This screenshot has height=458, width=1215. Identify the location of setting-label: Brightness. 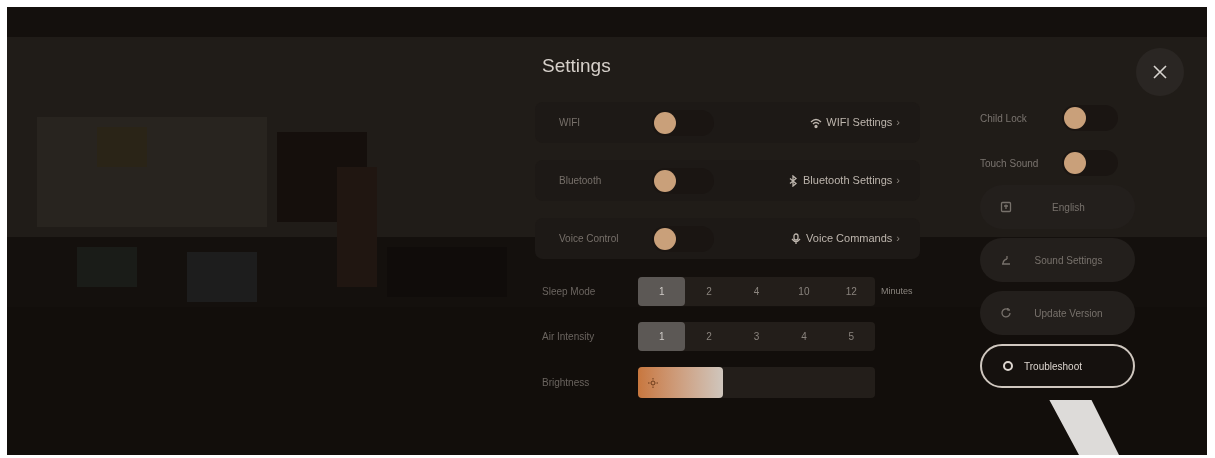
(566, 383).